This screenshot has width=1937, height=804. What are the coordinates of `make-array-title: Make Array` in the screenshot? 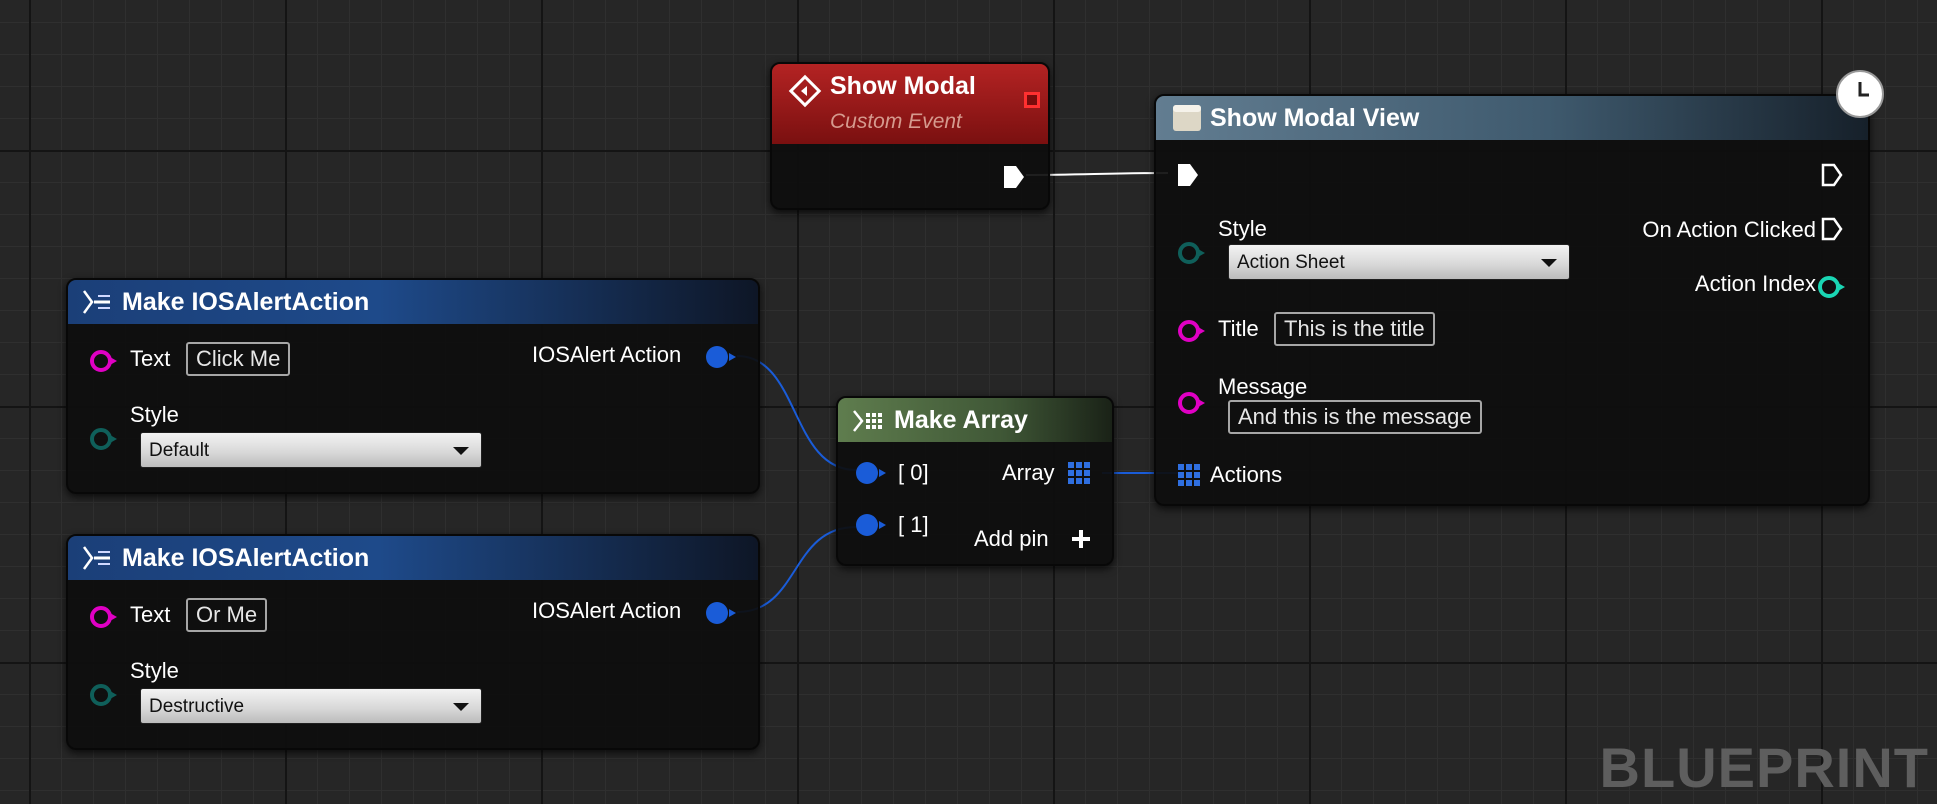 It's located at (961, 420).